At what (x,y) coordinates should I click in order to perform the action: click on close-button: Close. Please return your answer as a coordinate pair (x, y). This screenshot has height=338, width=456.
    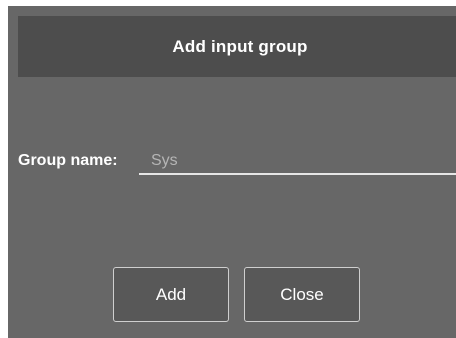
    Looking at the image, I should click on (302, 294).